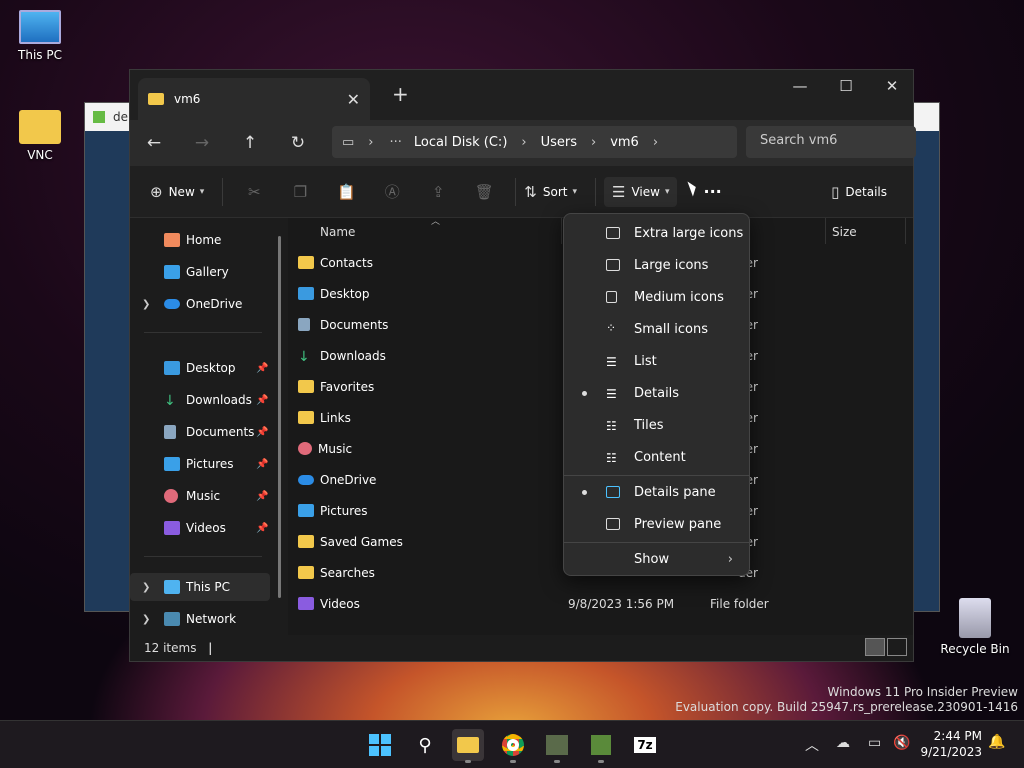  I want to click on menu-item-label: Tiles, so click(649, 425).